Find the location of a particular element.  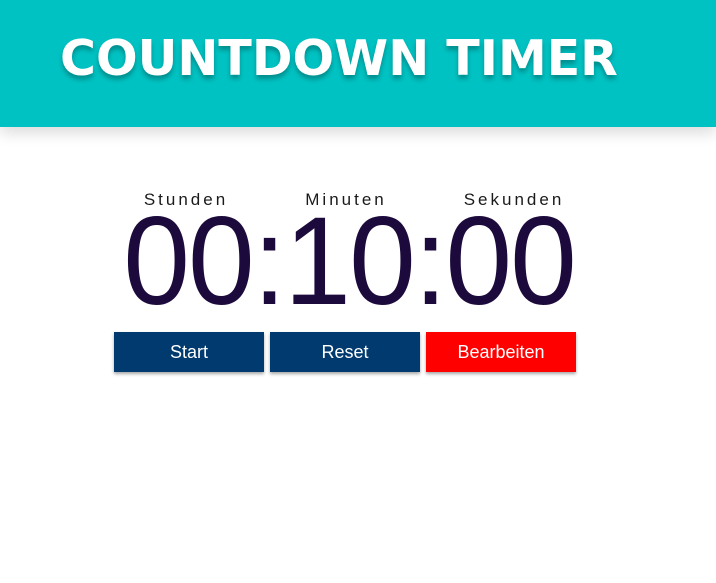

reset-button: Reset is located at coordinates (345, 352).